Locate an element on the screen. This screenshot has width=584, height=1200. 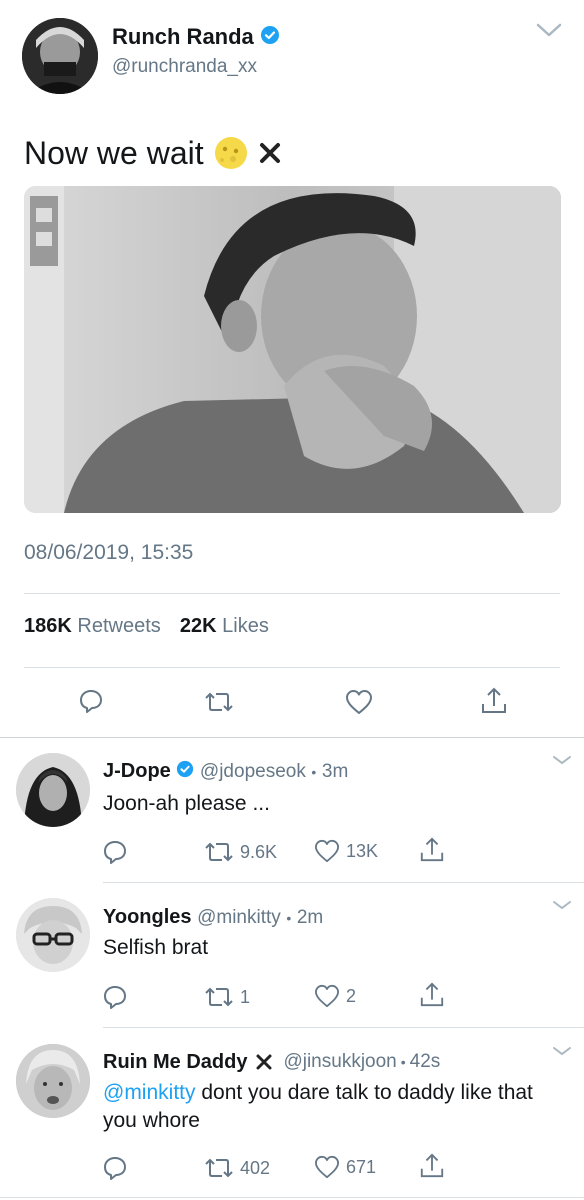
retweet-button is located at coordinates (219, 702).